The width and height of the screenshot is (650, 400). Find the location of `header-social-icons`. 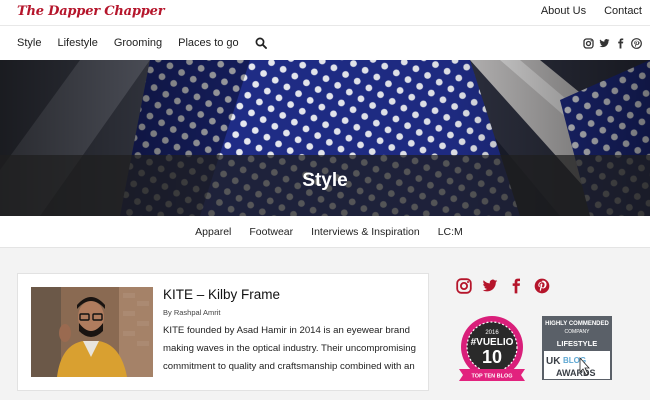

header-social-icons is located at coordinates (612, 42).